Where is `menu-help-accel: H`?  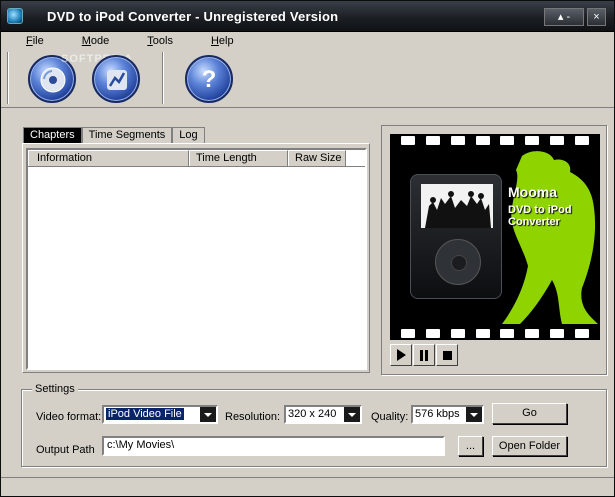 menu-help-accel: H is located at coordinates (214, 41).